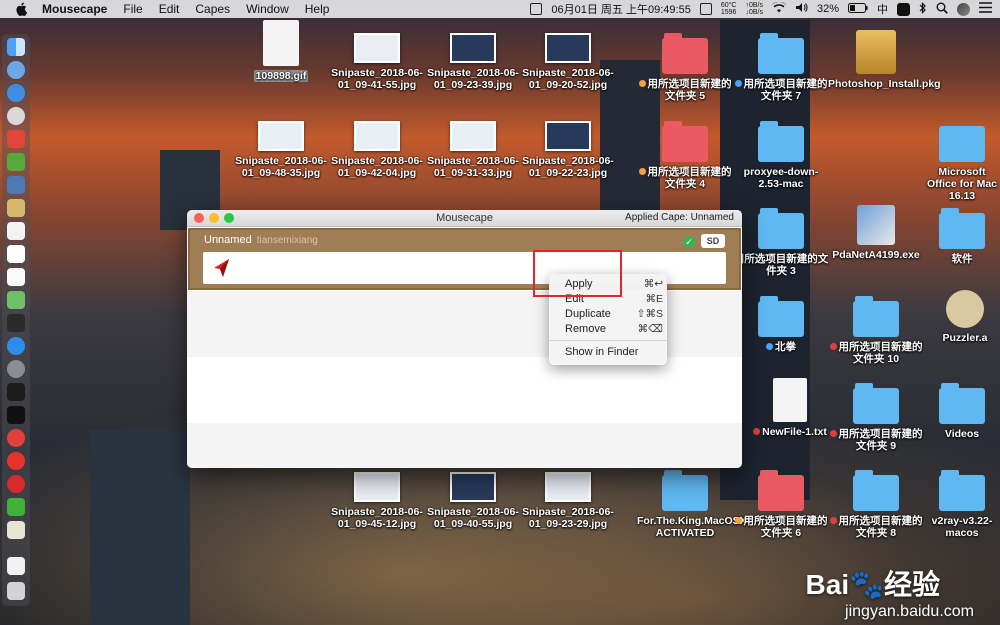 The height and width of the screenshot is (625, 1000). What do you see at coordinates (963, 9) in the screenshot?
I see `siri-icon` at bounding box center [963, 9].